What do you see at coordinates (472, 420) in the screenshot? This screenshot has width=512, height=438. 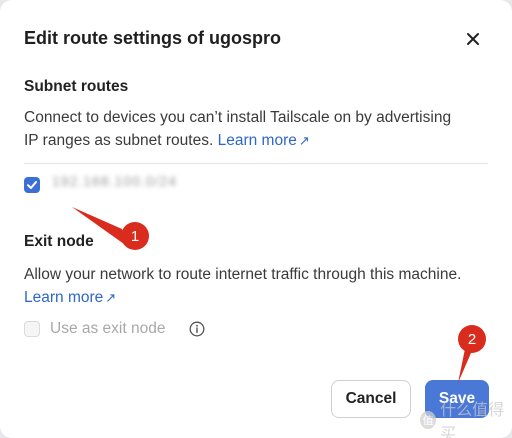 I see `watermark-text: 什么值得买` at bounding box center [472, 420].